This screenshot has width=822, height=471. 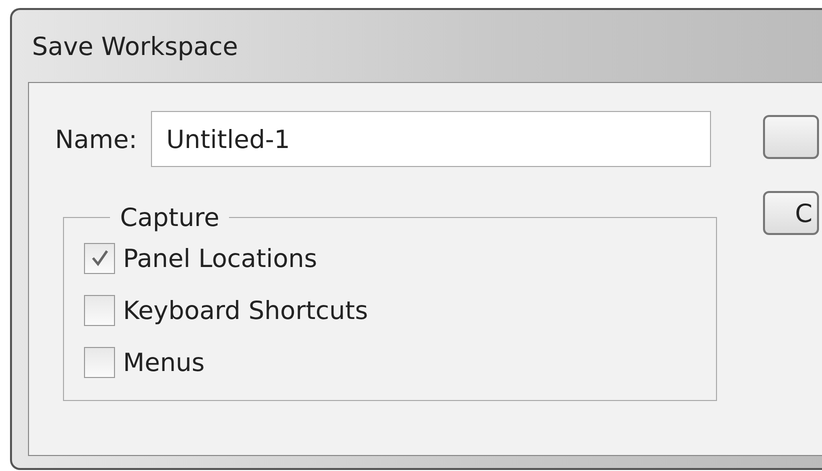 What do you see at coordinates (220, 258) in the screenshot?
I see `option-label: Panel Locations` at bounding box center [220, 258].